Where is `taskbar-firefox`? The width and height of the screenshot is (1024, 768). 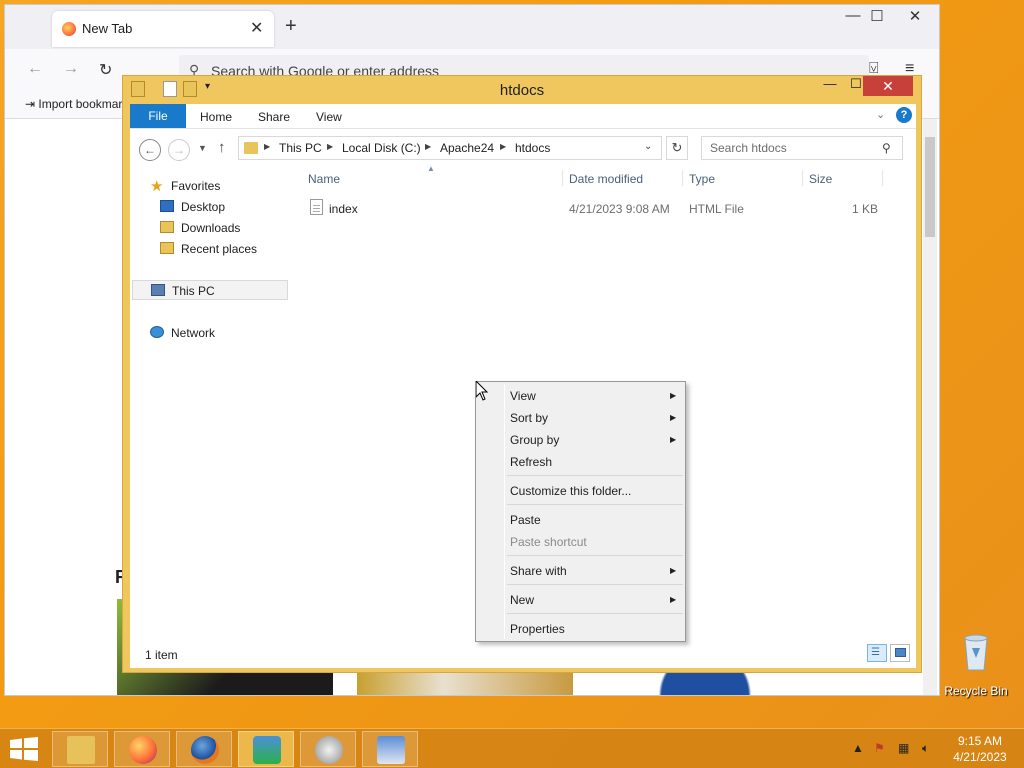
taskbar-firefox is located at coordinates (142, 749).